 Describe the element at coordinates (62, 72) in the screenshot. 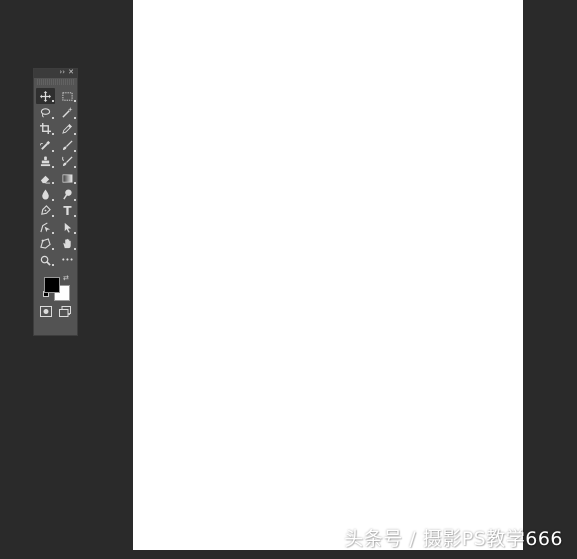

I see `collapse-icon: ››` at that location.